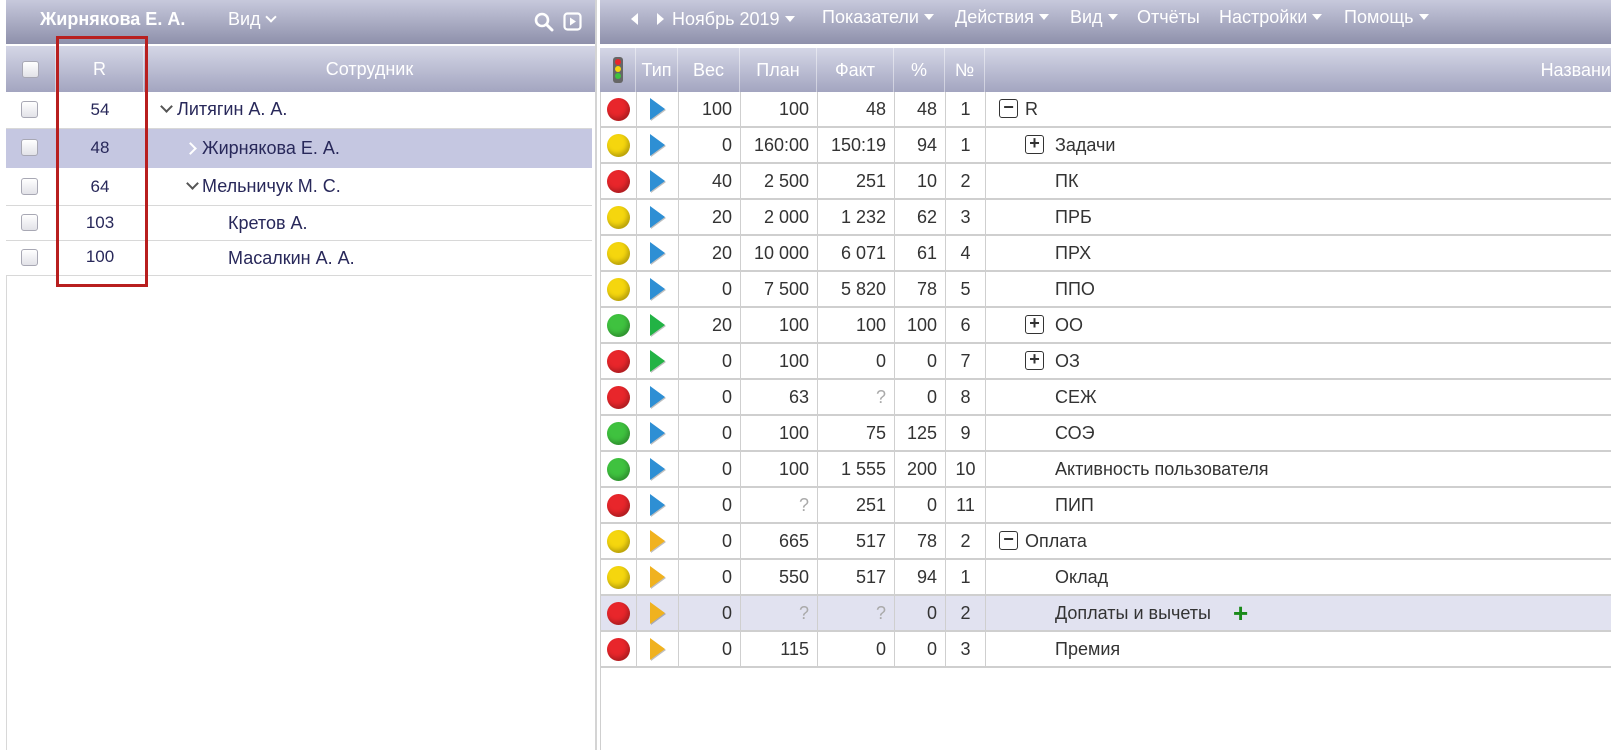 The width and height of the screenshot is (1611, 750). What do you see at coordinates (1106, 470) in the screenshot?
I see `indicator-row: 0 100 1 555 200 10 Активность пользователя` at bounding box center [1106, 470].